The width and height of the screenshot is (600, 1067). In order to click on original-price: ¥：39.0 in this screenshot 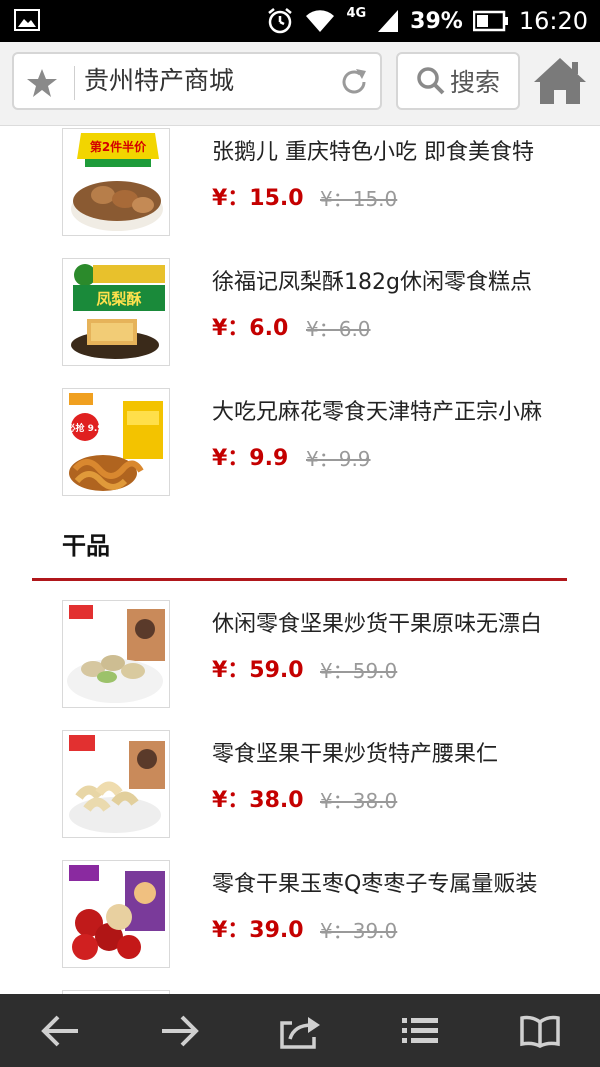, I will do `click(359, 931)`.